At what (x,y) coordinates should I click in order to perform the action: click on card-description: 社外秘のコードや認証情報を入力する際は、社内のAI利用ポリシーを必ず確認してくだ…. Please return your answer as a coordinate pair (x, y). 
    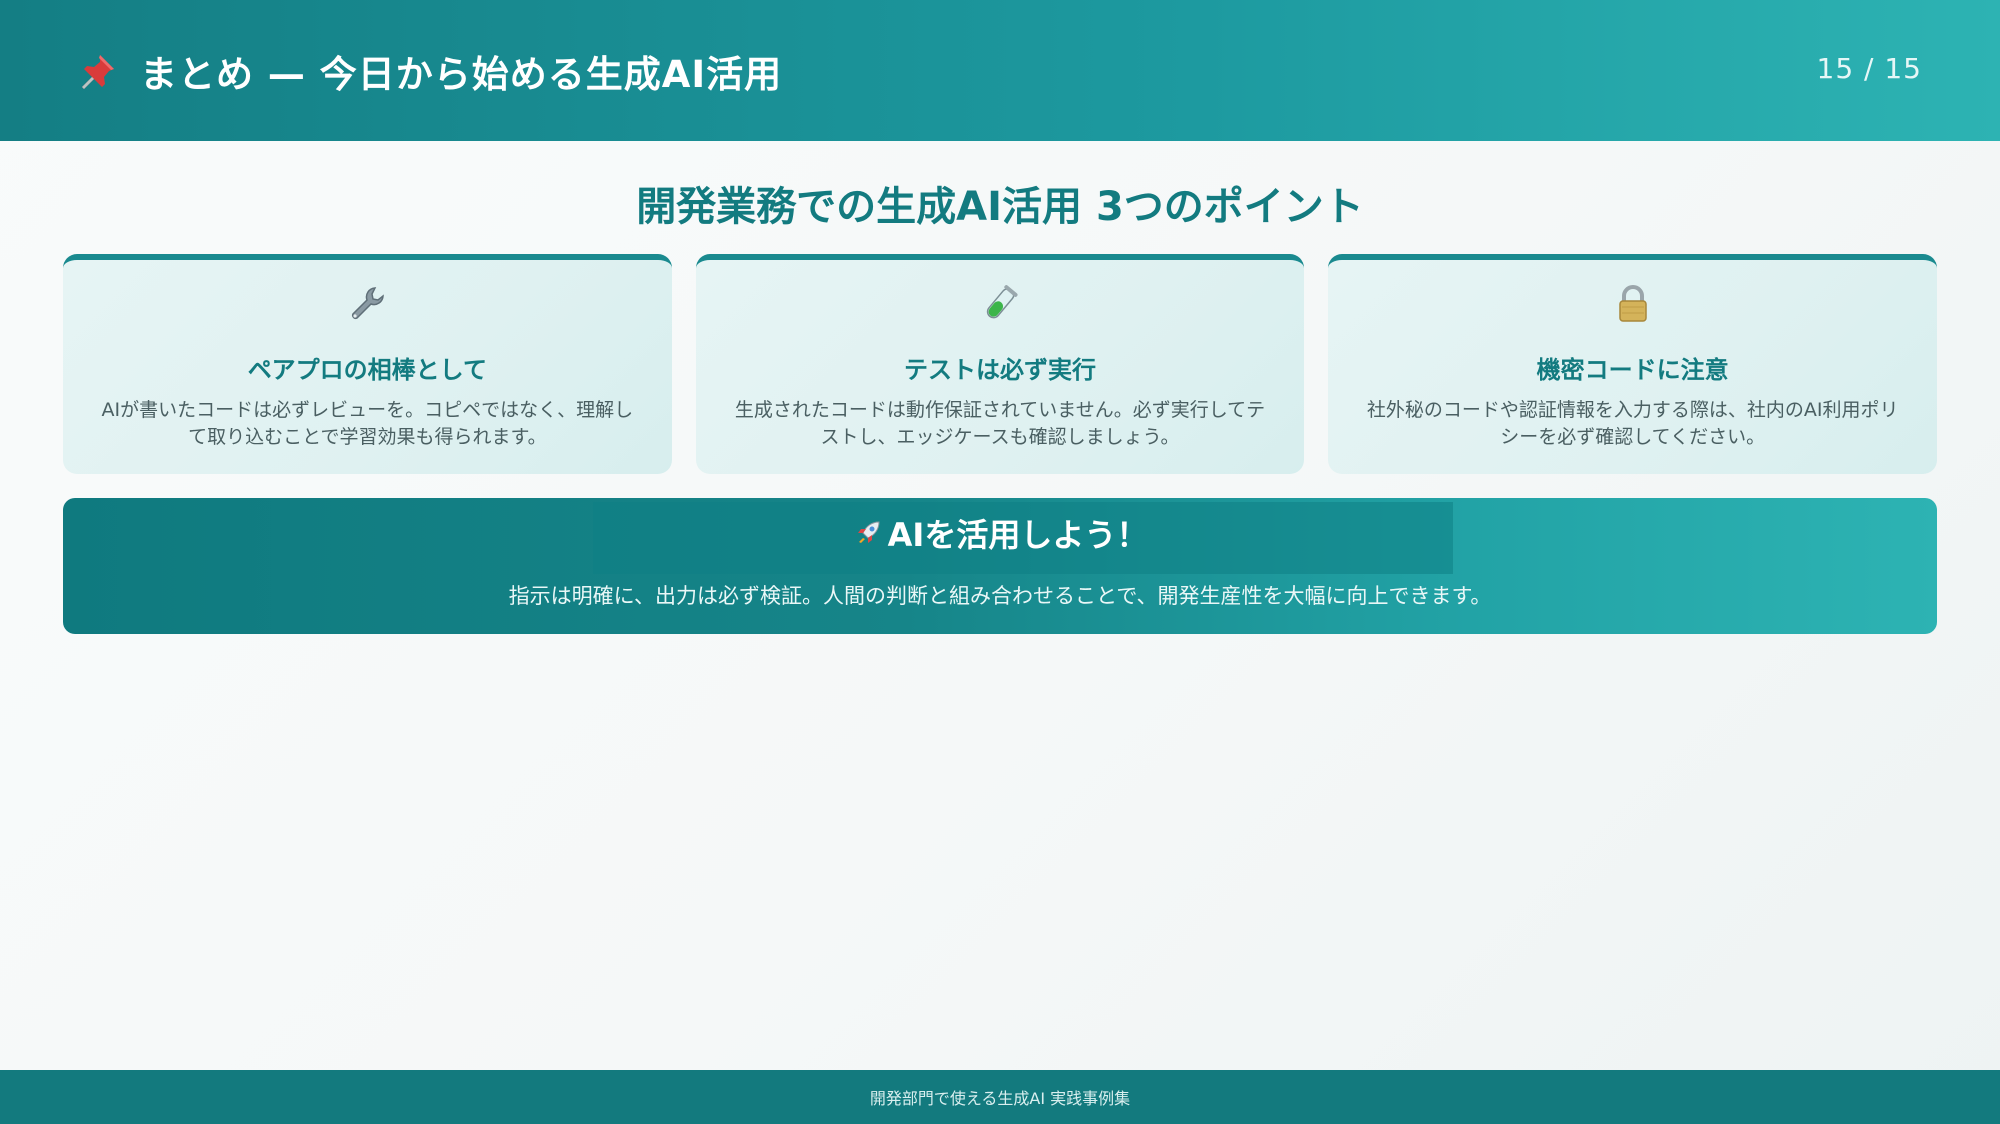
    Looking at the image, I should click on (1632, 423).